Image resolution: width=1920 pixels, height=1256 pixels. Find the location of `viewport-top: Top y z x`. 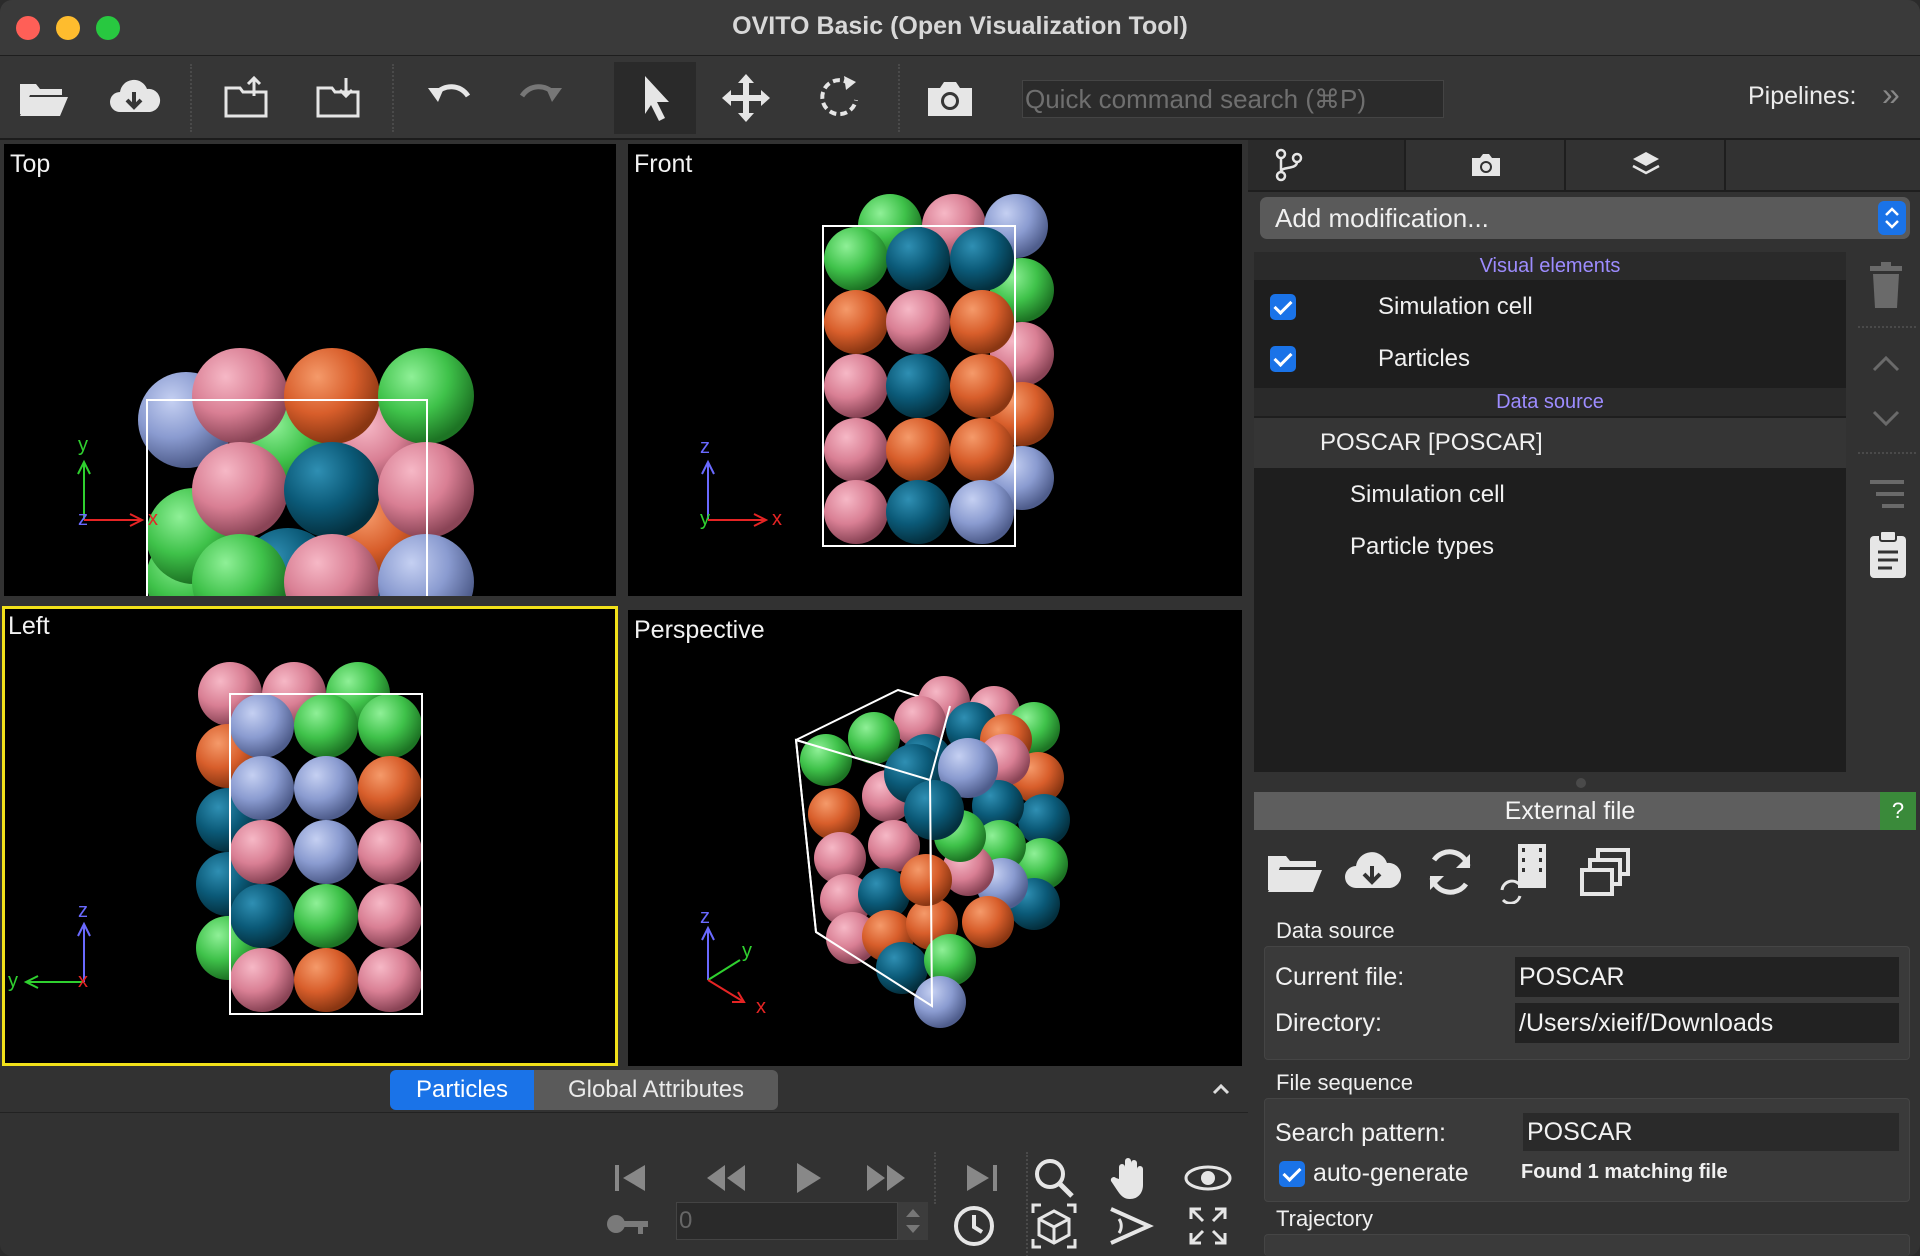

viewport-top: Top y z x is located at coordinates (310, 370).